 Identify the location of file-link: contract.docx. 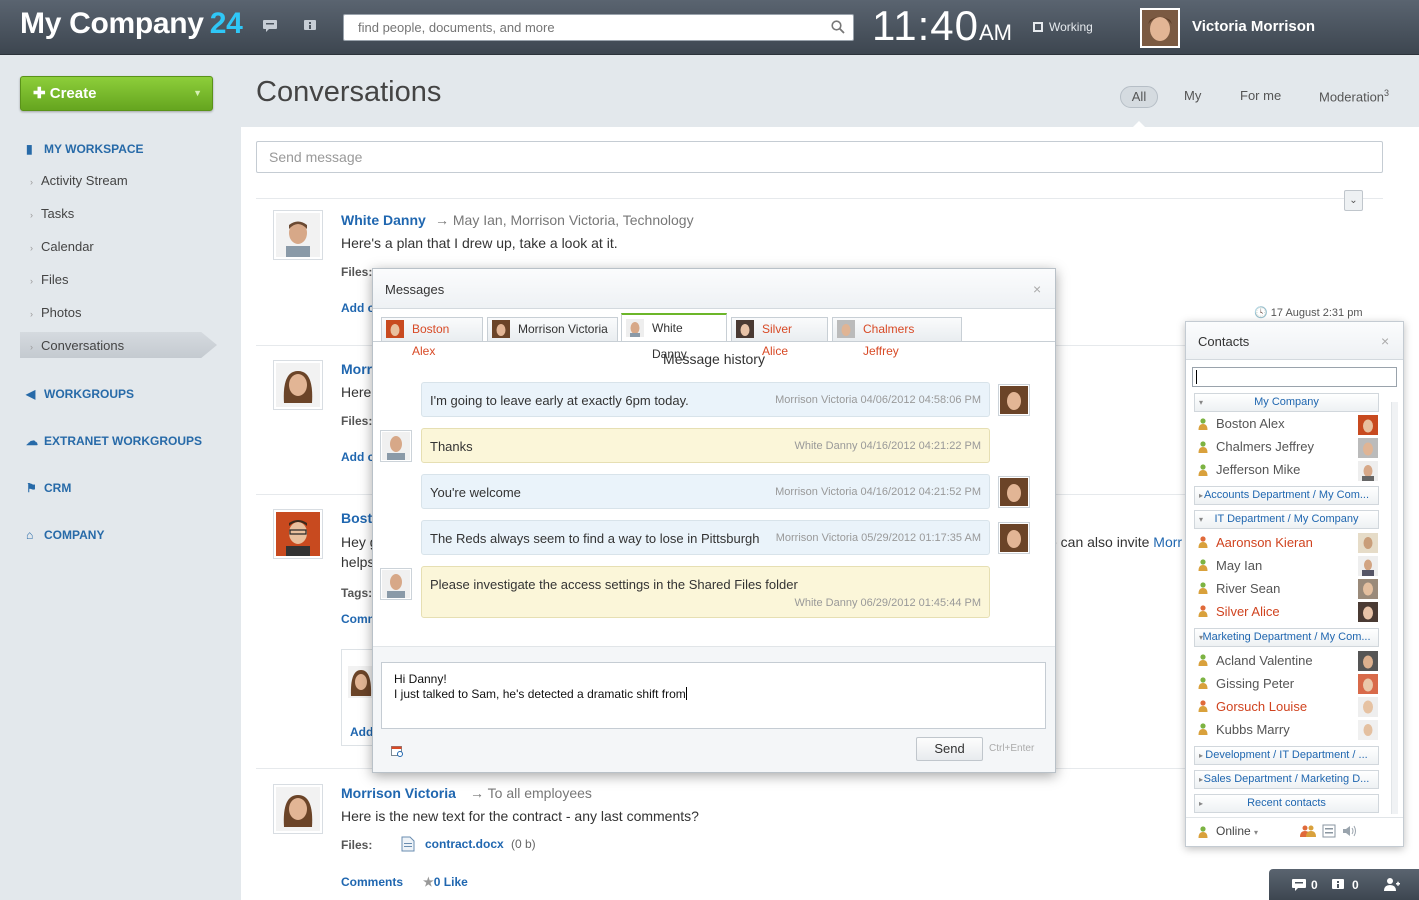
(464, 844).